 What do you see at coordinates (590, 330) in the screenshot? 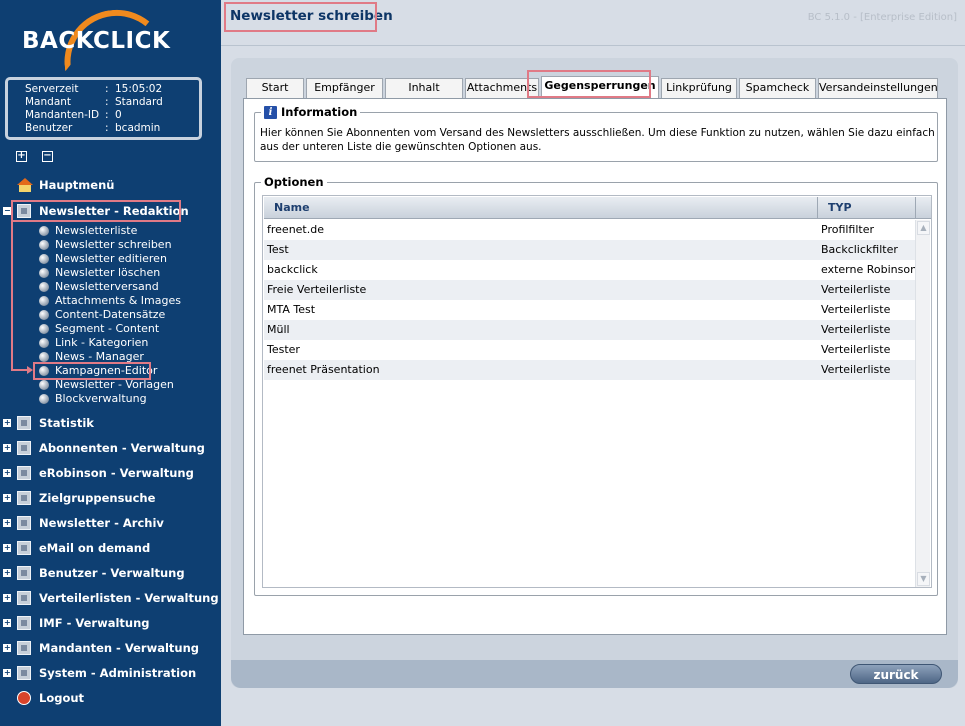
I see `table-row: Müll Verteilerliste` at bounding box center [590, 330].